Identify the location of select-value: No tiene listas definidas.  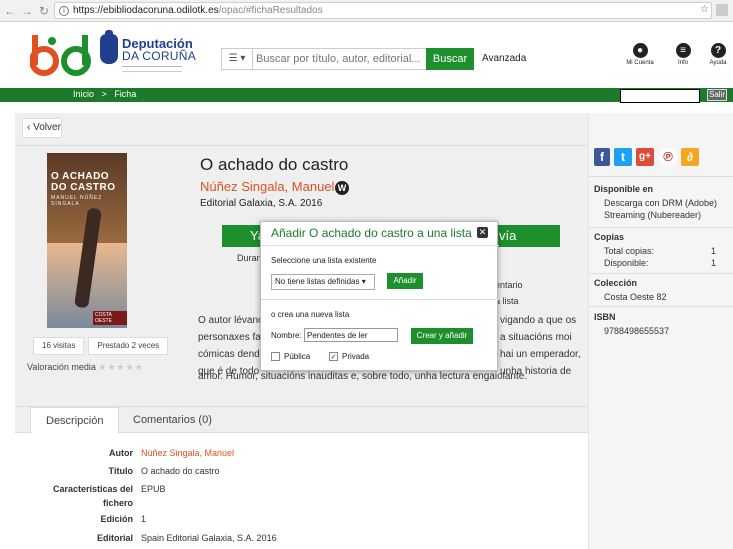
(317, 281).